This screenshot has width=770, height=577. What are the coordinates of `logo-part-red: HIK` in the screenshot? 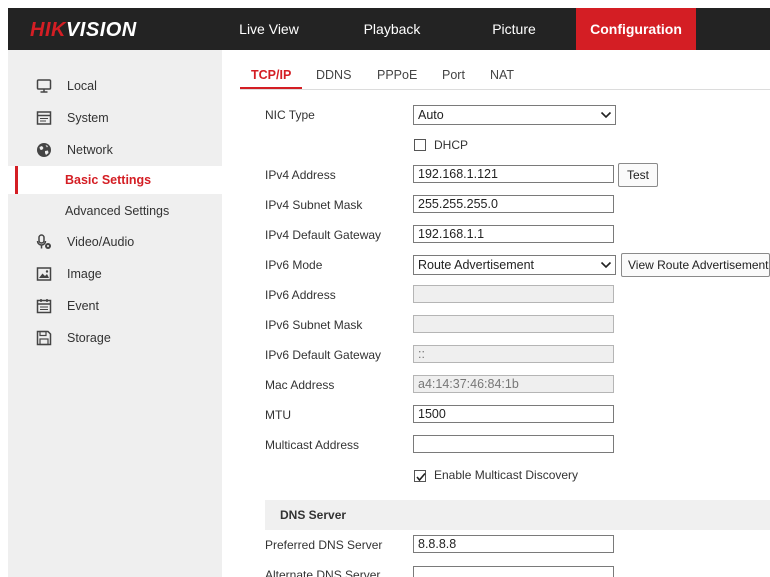 It's located at (48, 30).